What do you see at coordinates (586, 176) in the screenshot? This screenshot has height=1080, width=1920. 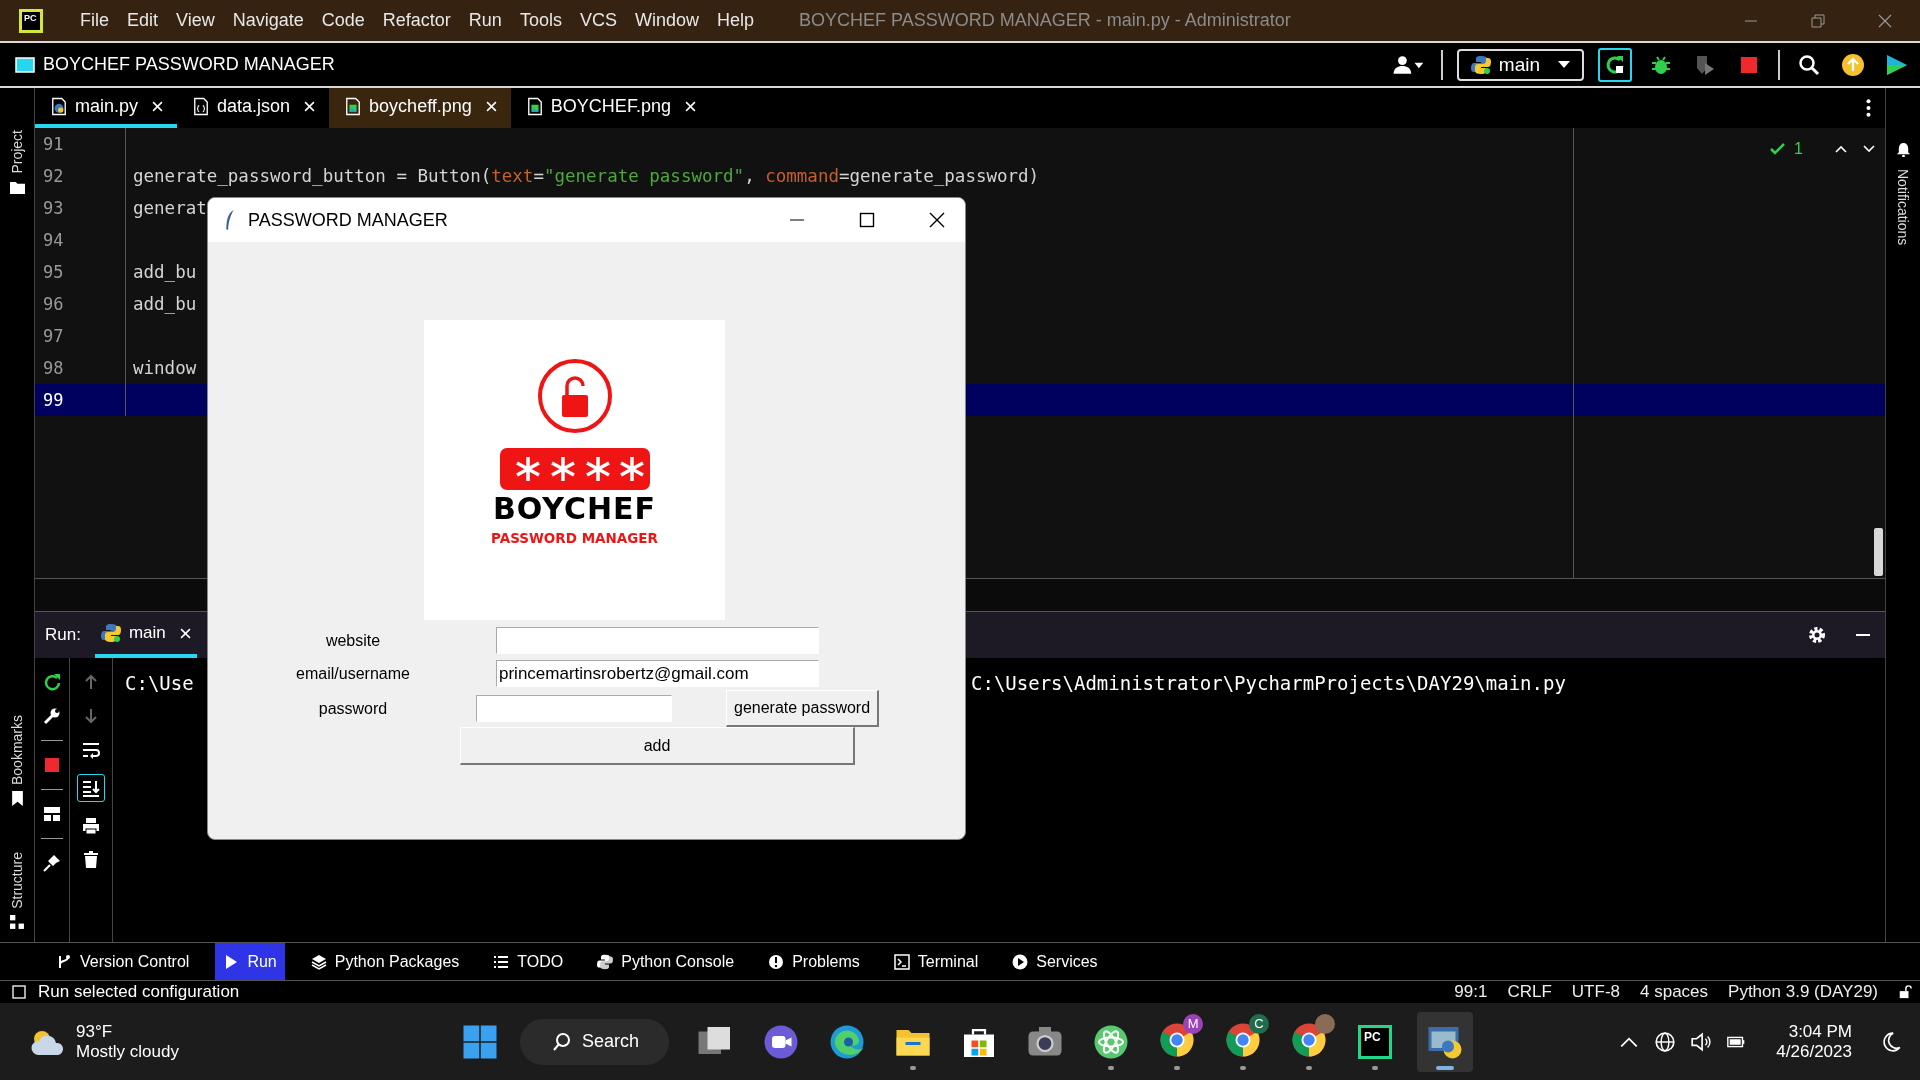 I see `code-line: generate_password_button = Button(text="generate password", command=generate_password)` at bounding box center [586, 176].